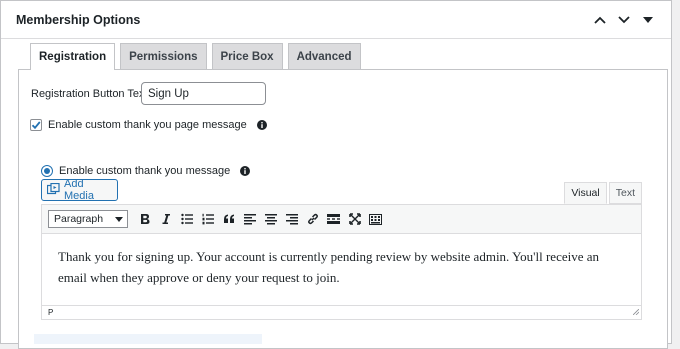  I want to click on thankyou-message-radio-label: Enable custom thank you message, so click(145, 171).